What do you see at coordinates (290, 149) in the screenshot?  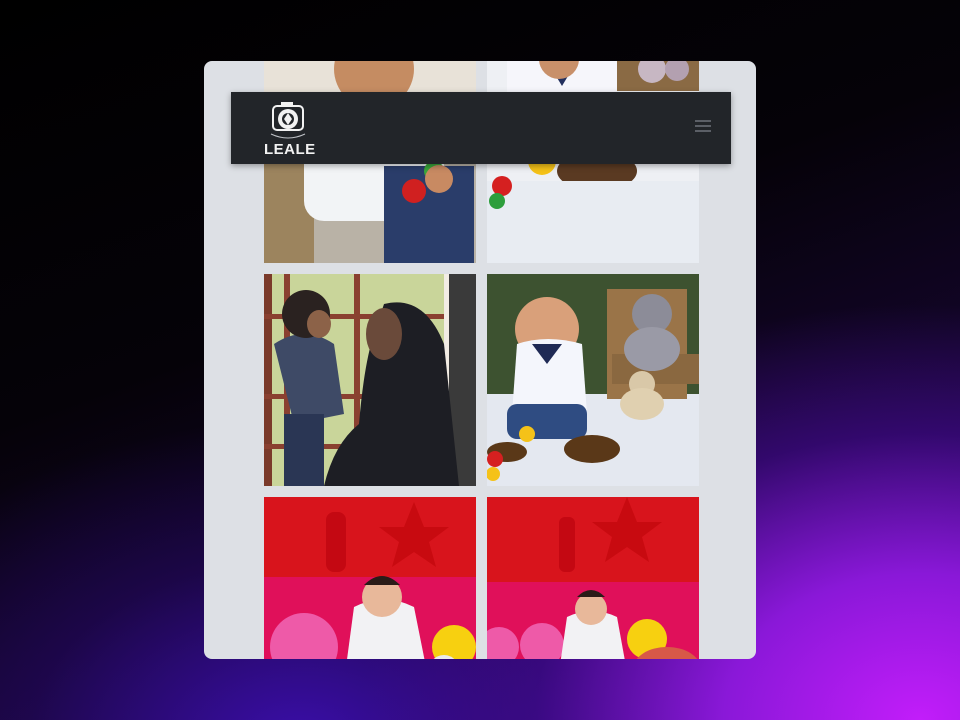 I see `brand-name: LEALE` at bounding box center [290, 149].